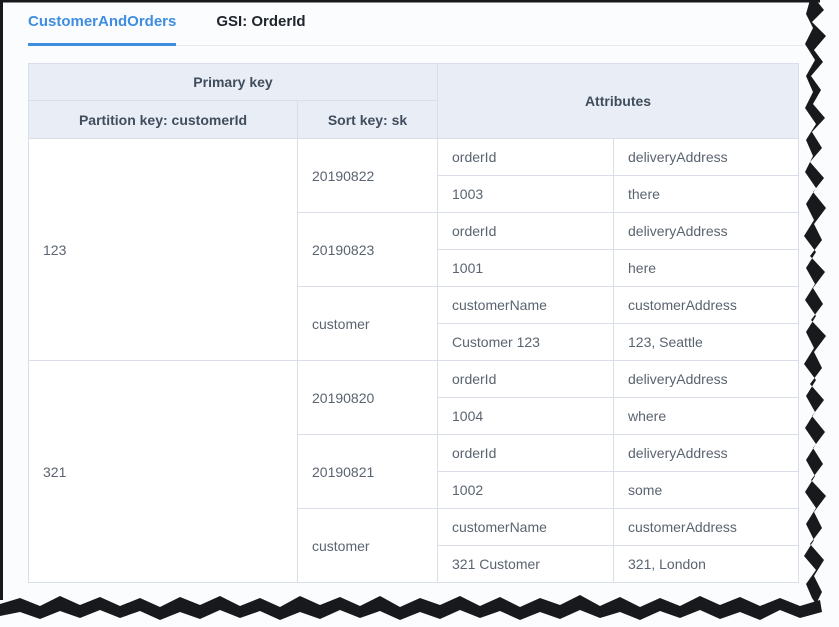 This screenshot has width=839, height=627. Describe the element at coordinates (706, 342) in the screenshot. I see `attribute-value: 123, Seattle` at that location.